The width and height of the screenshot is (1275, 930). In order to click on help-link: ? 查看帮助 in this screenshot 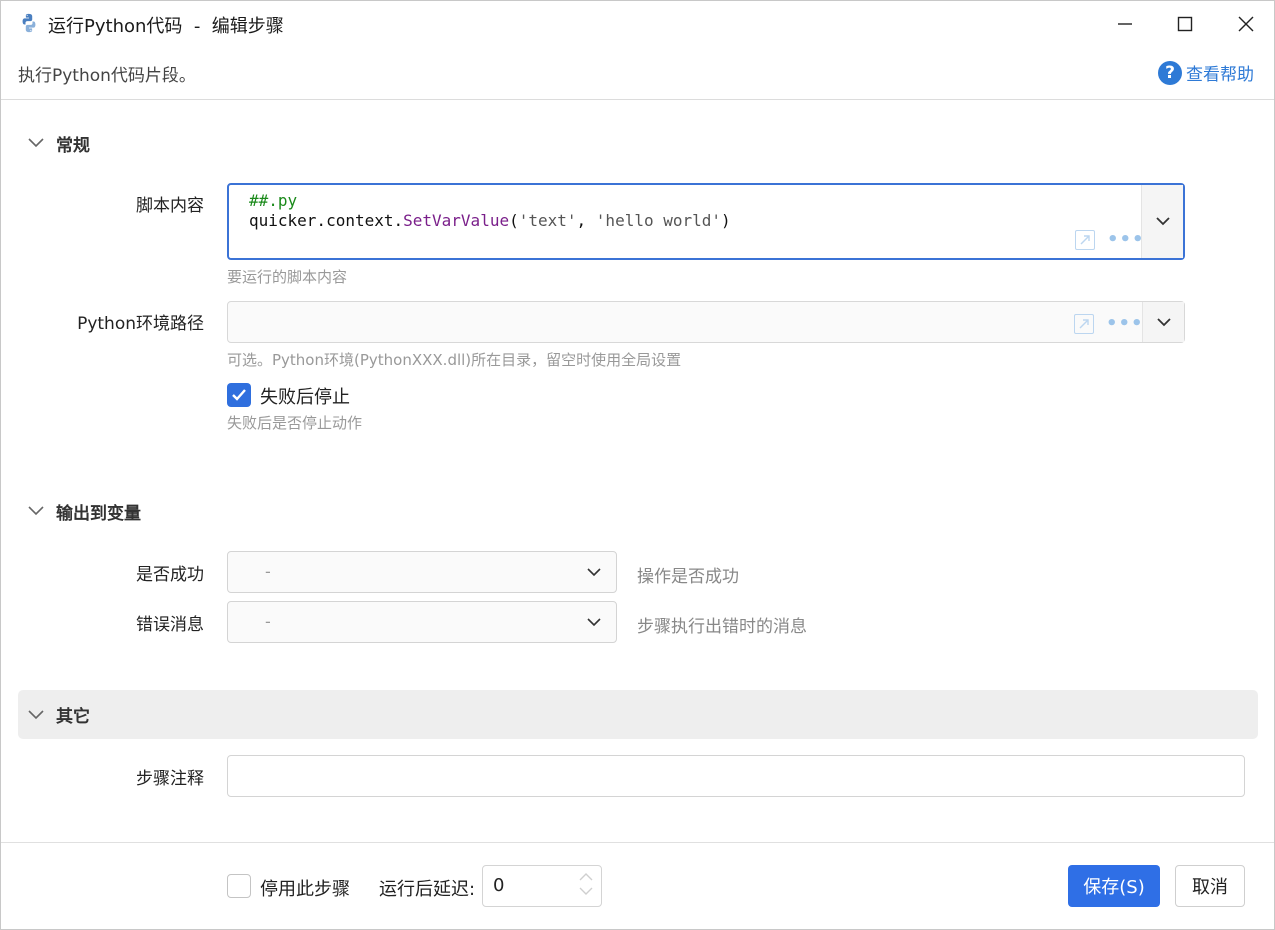, I will do `click(1206, 72)`.